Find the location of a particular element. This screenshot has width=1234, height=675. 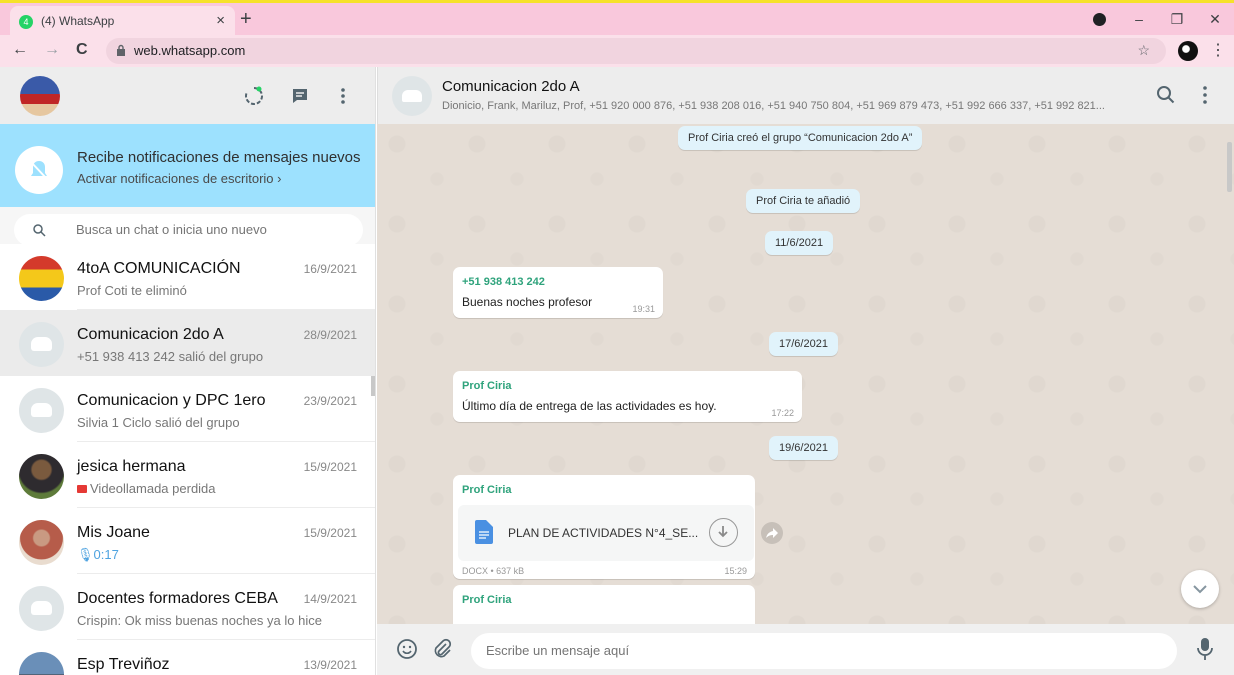

emoji-icon is located at coordinates (407, 649).